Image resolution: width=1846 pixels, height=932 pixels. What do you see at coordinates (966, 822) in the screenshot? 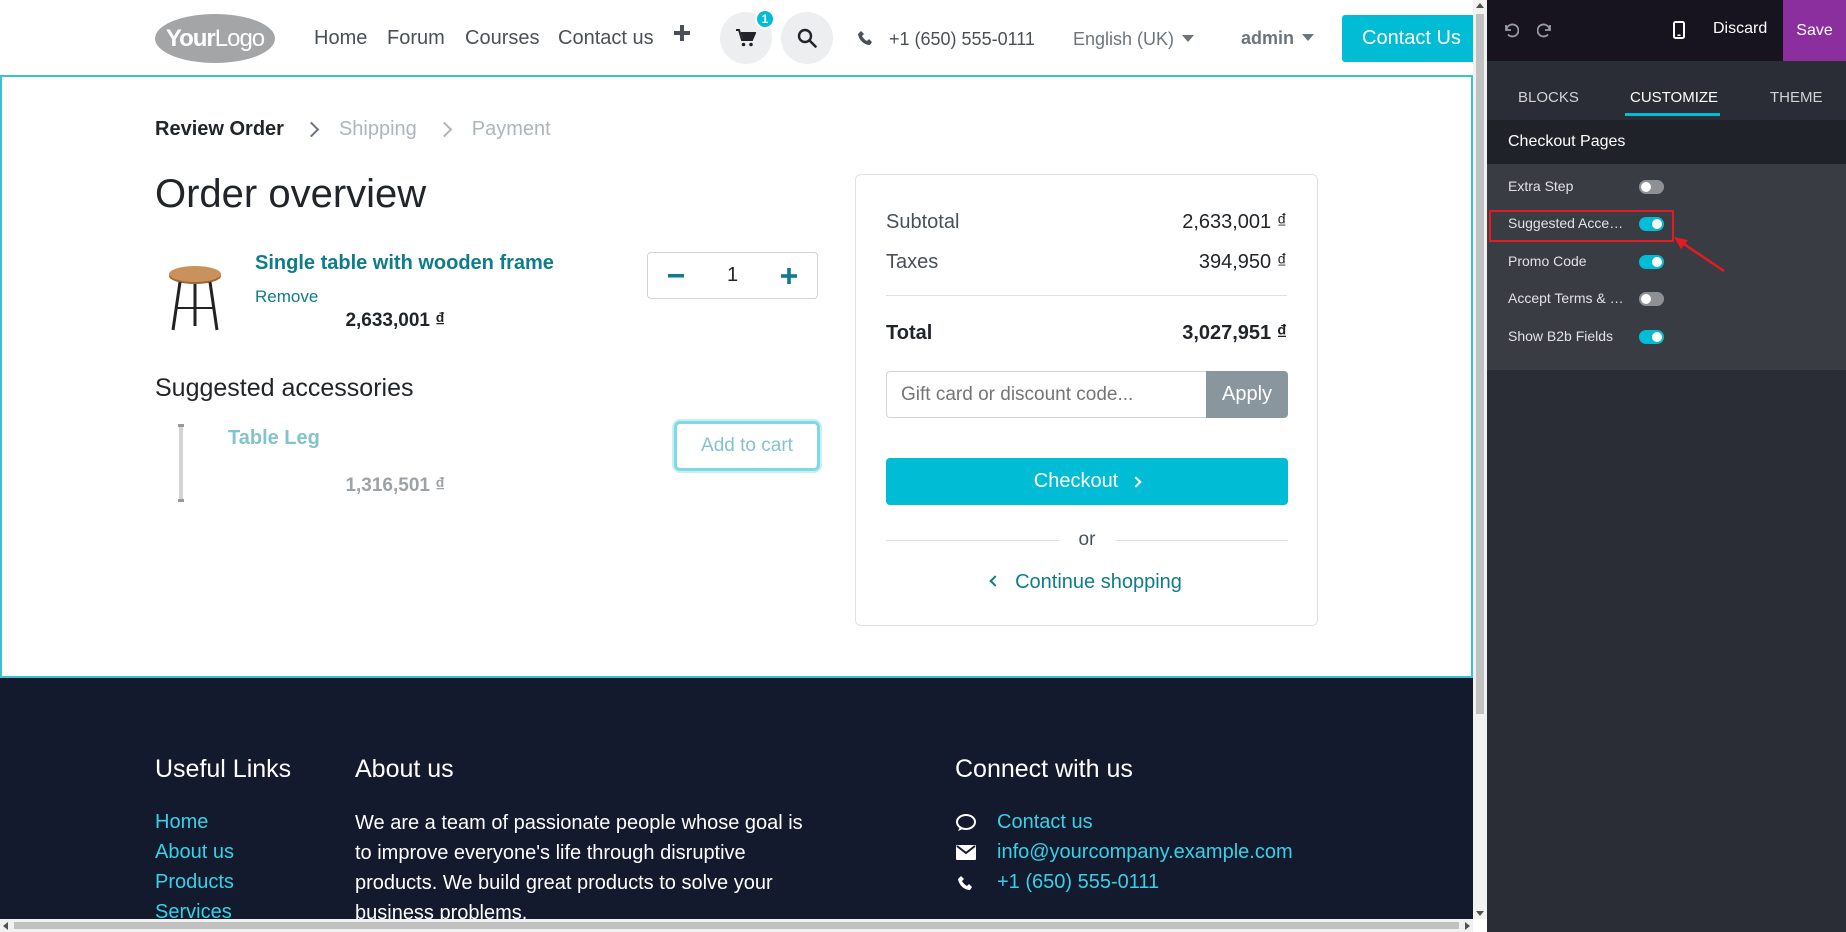
I see `comment-icon` at bounding box center [966, 822].